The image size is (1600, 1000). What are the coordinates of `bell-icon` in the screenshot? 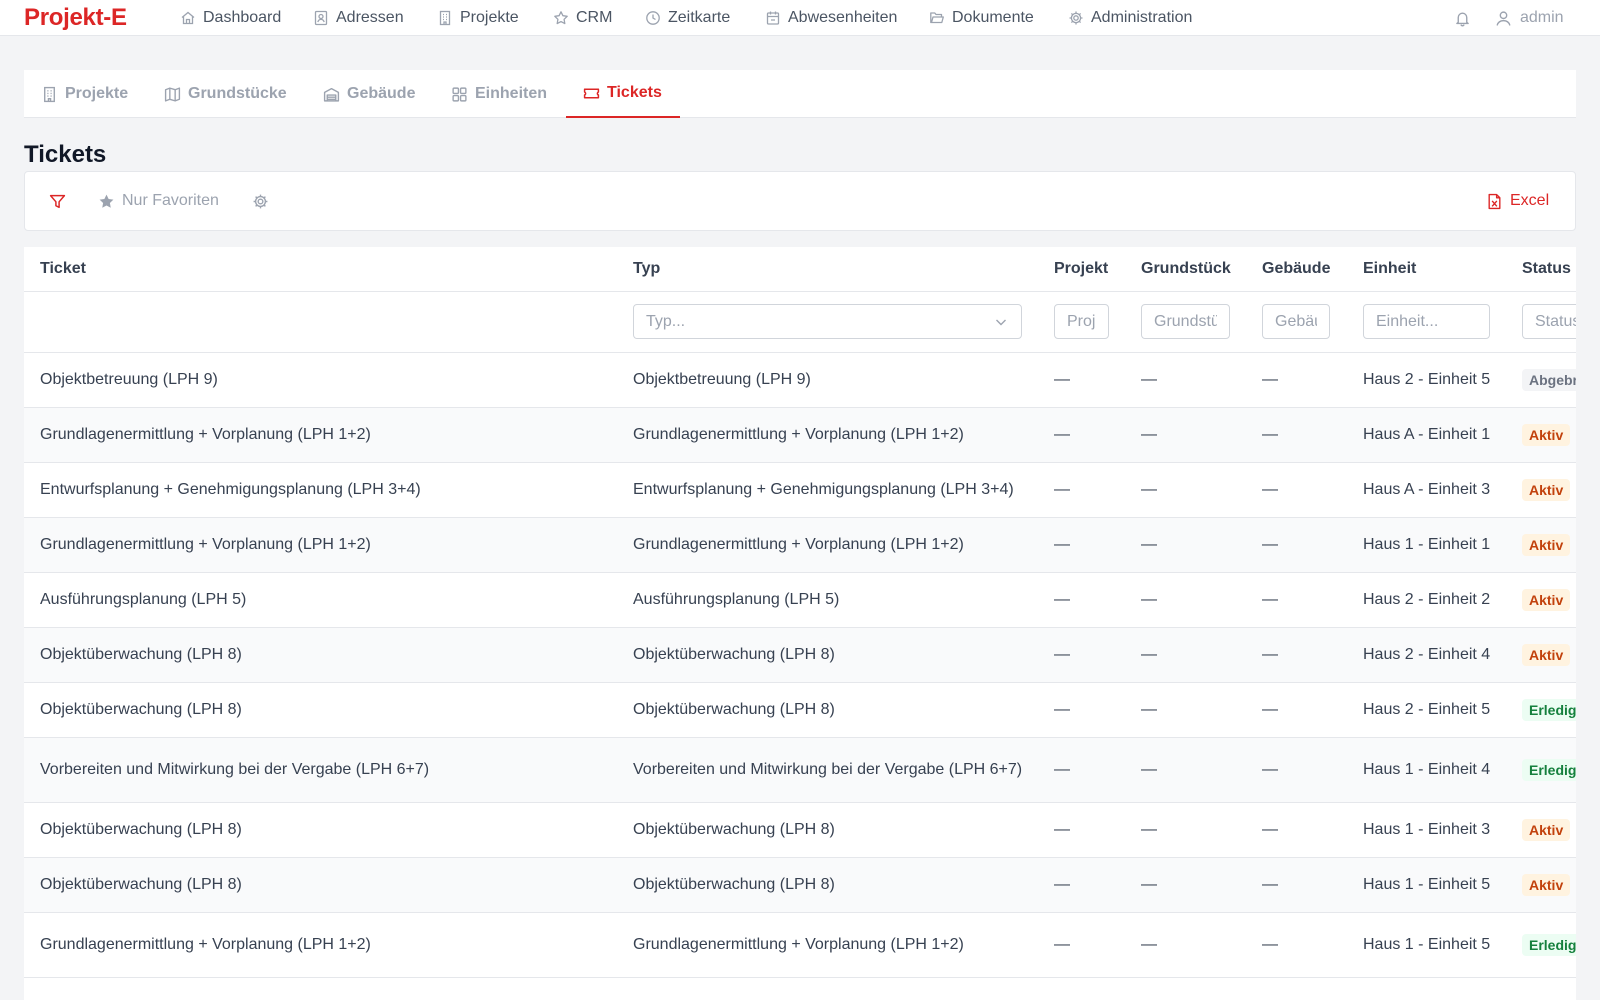 It's located at (1462, 18).